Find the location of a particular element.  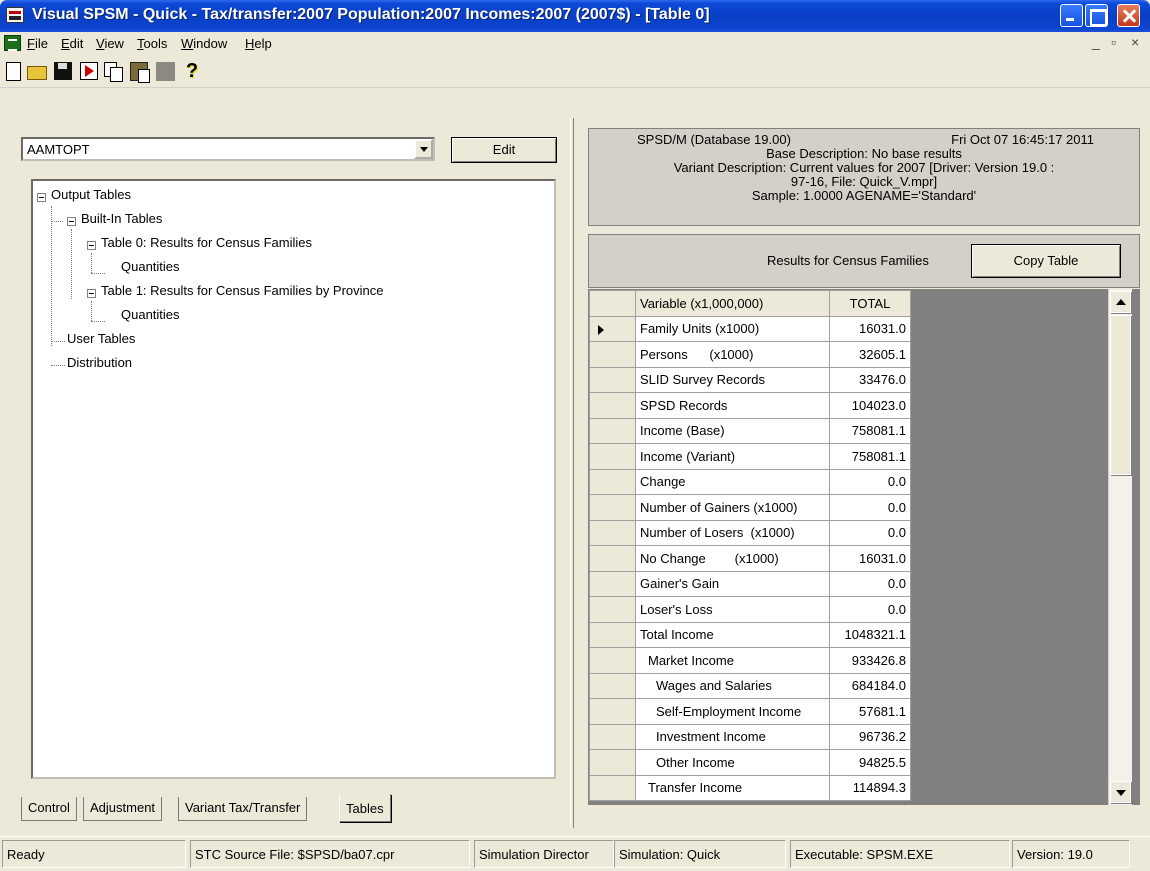

tab-variant-tax-transfer: Variant Tax/Transfer is located at coordinates (243, 809).